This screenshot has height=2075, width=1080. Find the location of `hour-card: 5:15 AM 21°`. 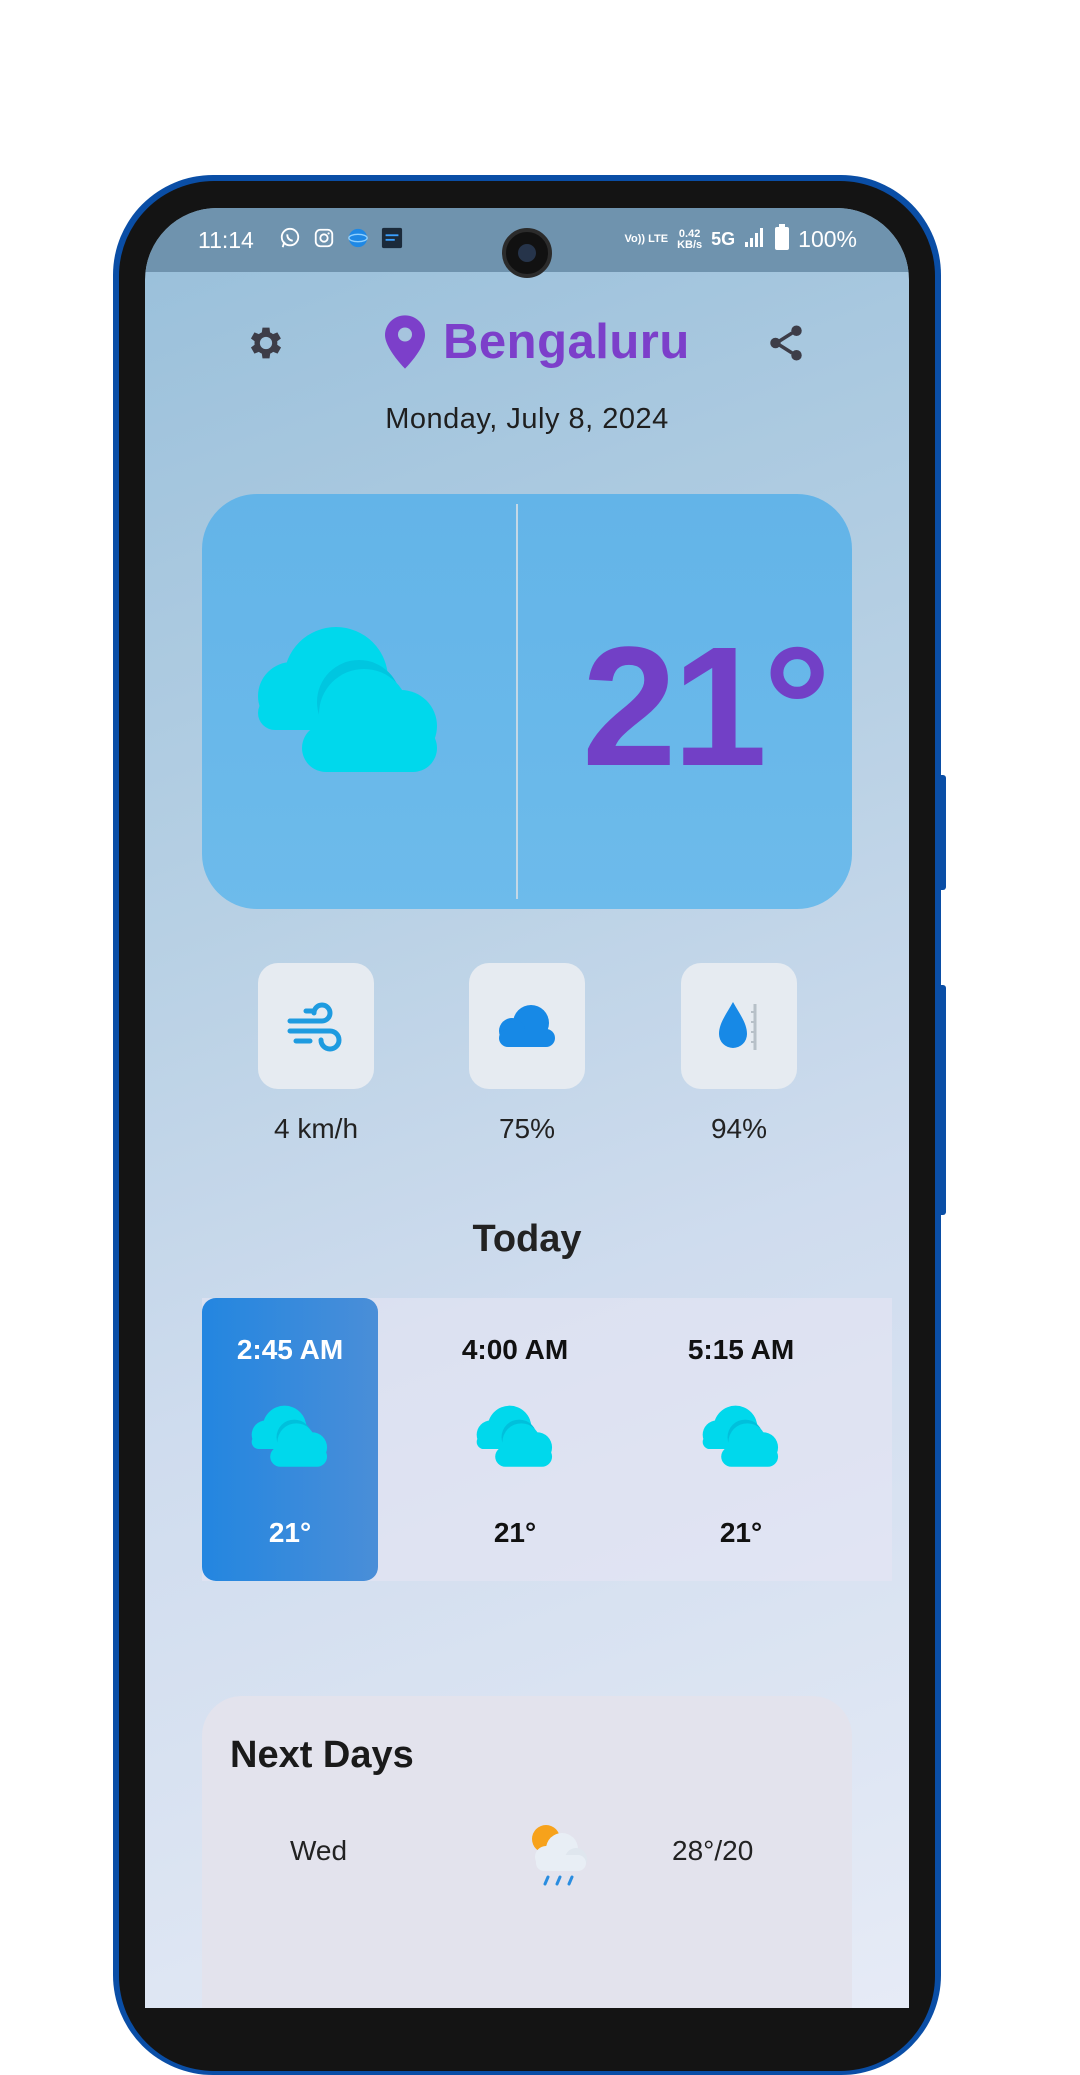

hour-card: 5:15 AM 21° is located at coordinates (741, 1439).